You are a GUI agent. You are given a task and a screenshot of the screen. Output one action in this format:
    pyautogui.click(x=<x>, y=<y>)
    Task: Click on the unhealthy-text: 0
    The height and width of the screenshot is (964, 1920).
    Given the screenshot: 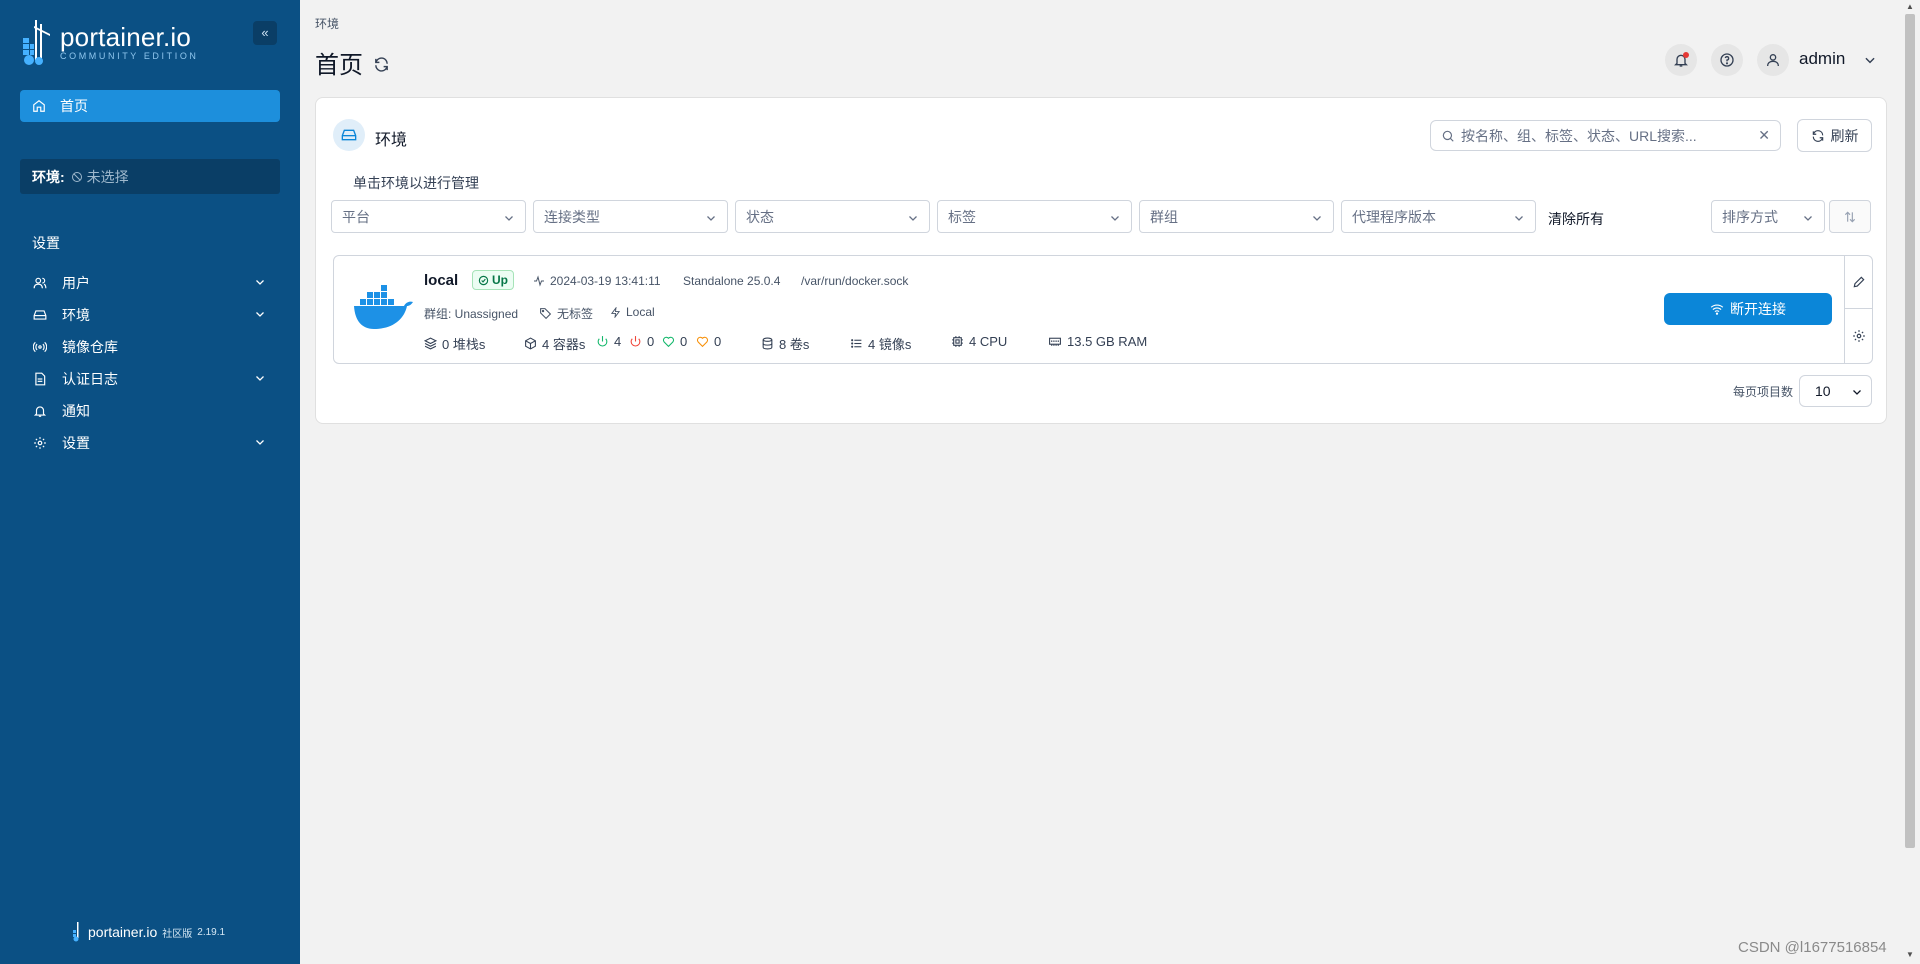 What is the action you would take?
    pyautogui.click(x=718, y=341)
    